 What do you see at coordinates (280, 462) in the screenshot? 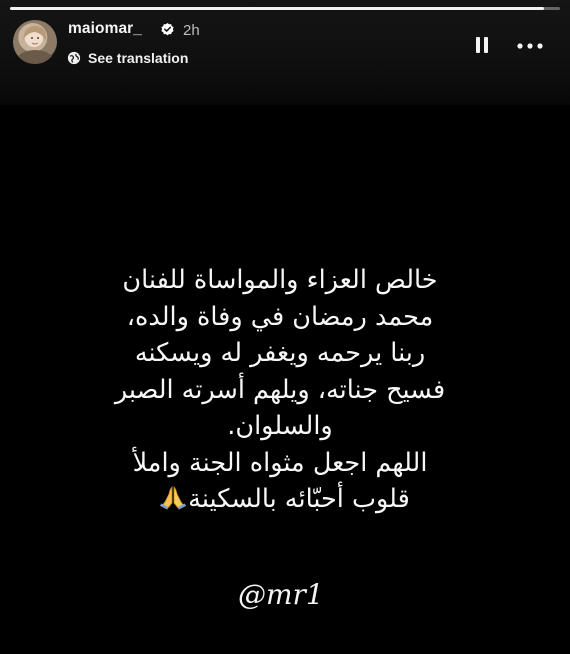
I see `caption-line: اللهم اجعل مثواه الجنة واملأ` at bounding box center [280, 462].